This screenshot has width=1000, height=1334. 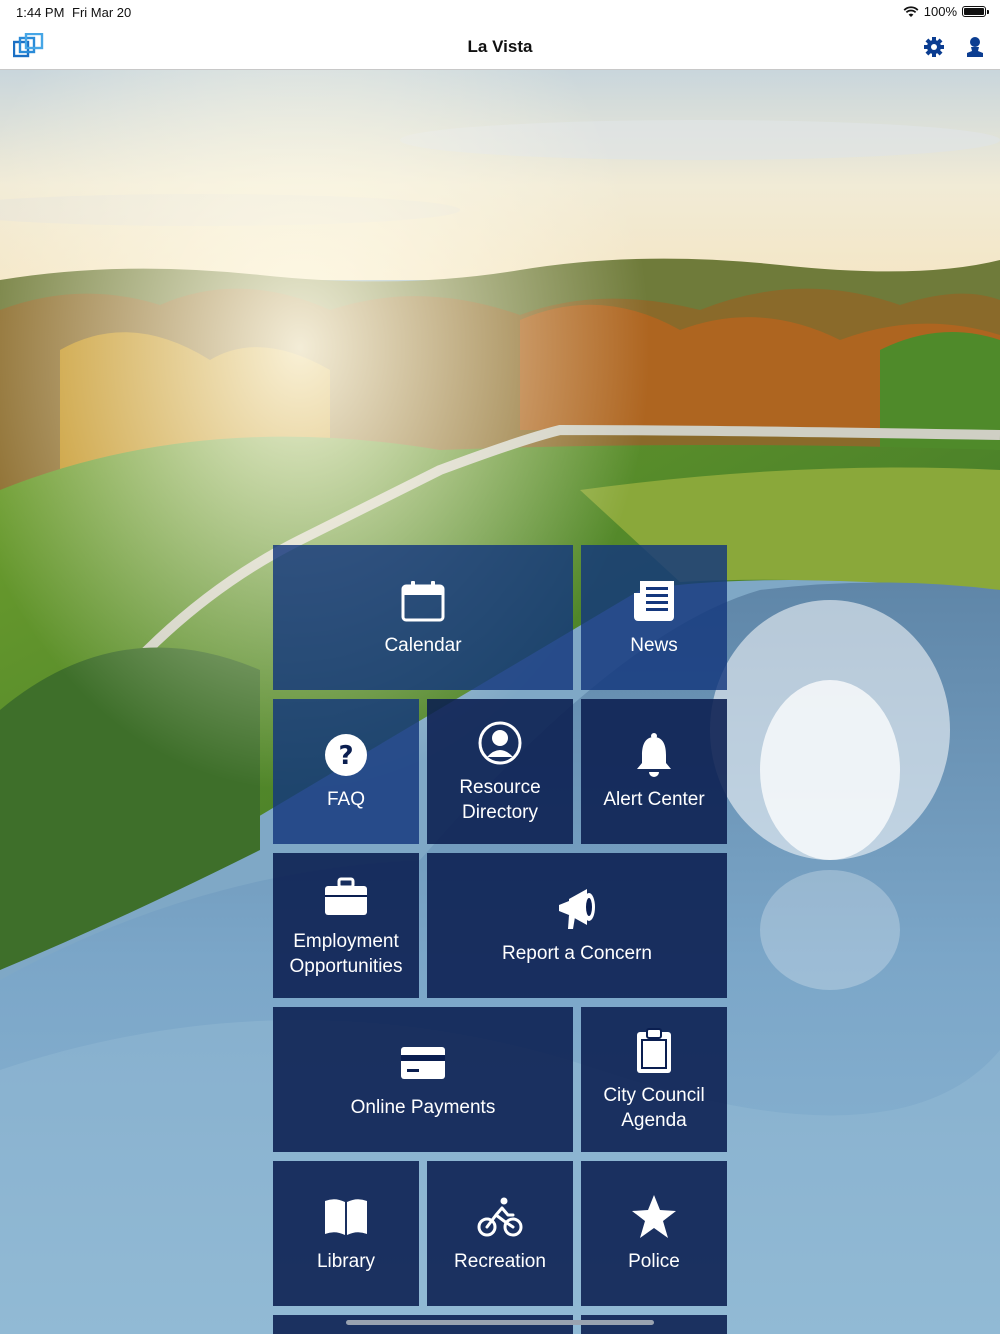 I want to click on tile-online-payments: Online Payments, so click(x=423, y=1079).